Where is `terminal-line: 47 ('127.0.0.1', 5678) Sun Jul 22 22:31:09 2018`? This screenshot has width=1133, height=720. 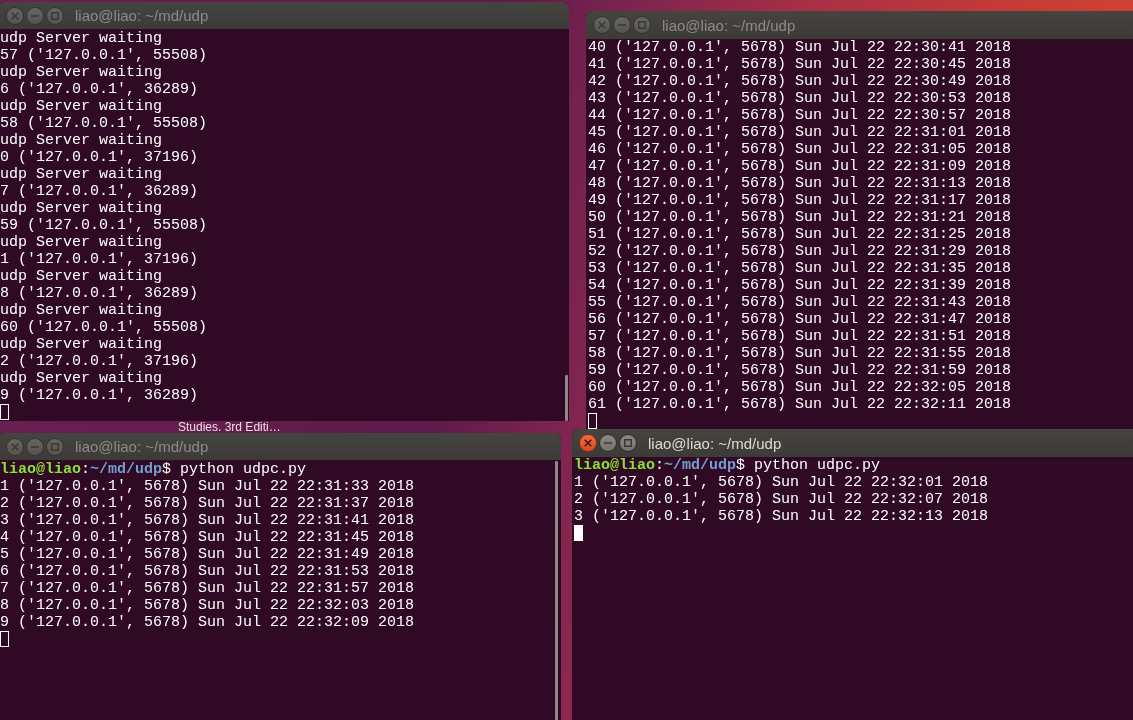
terminal-line: 47 ('127.0.0.1', 5678) Sun Jul 22 22:31:09 2018 is located at coordinates (800, 166).